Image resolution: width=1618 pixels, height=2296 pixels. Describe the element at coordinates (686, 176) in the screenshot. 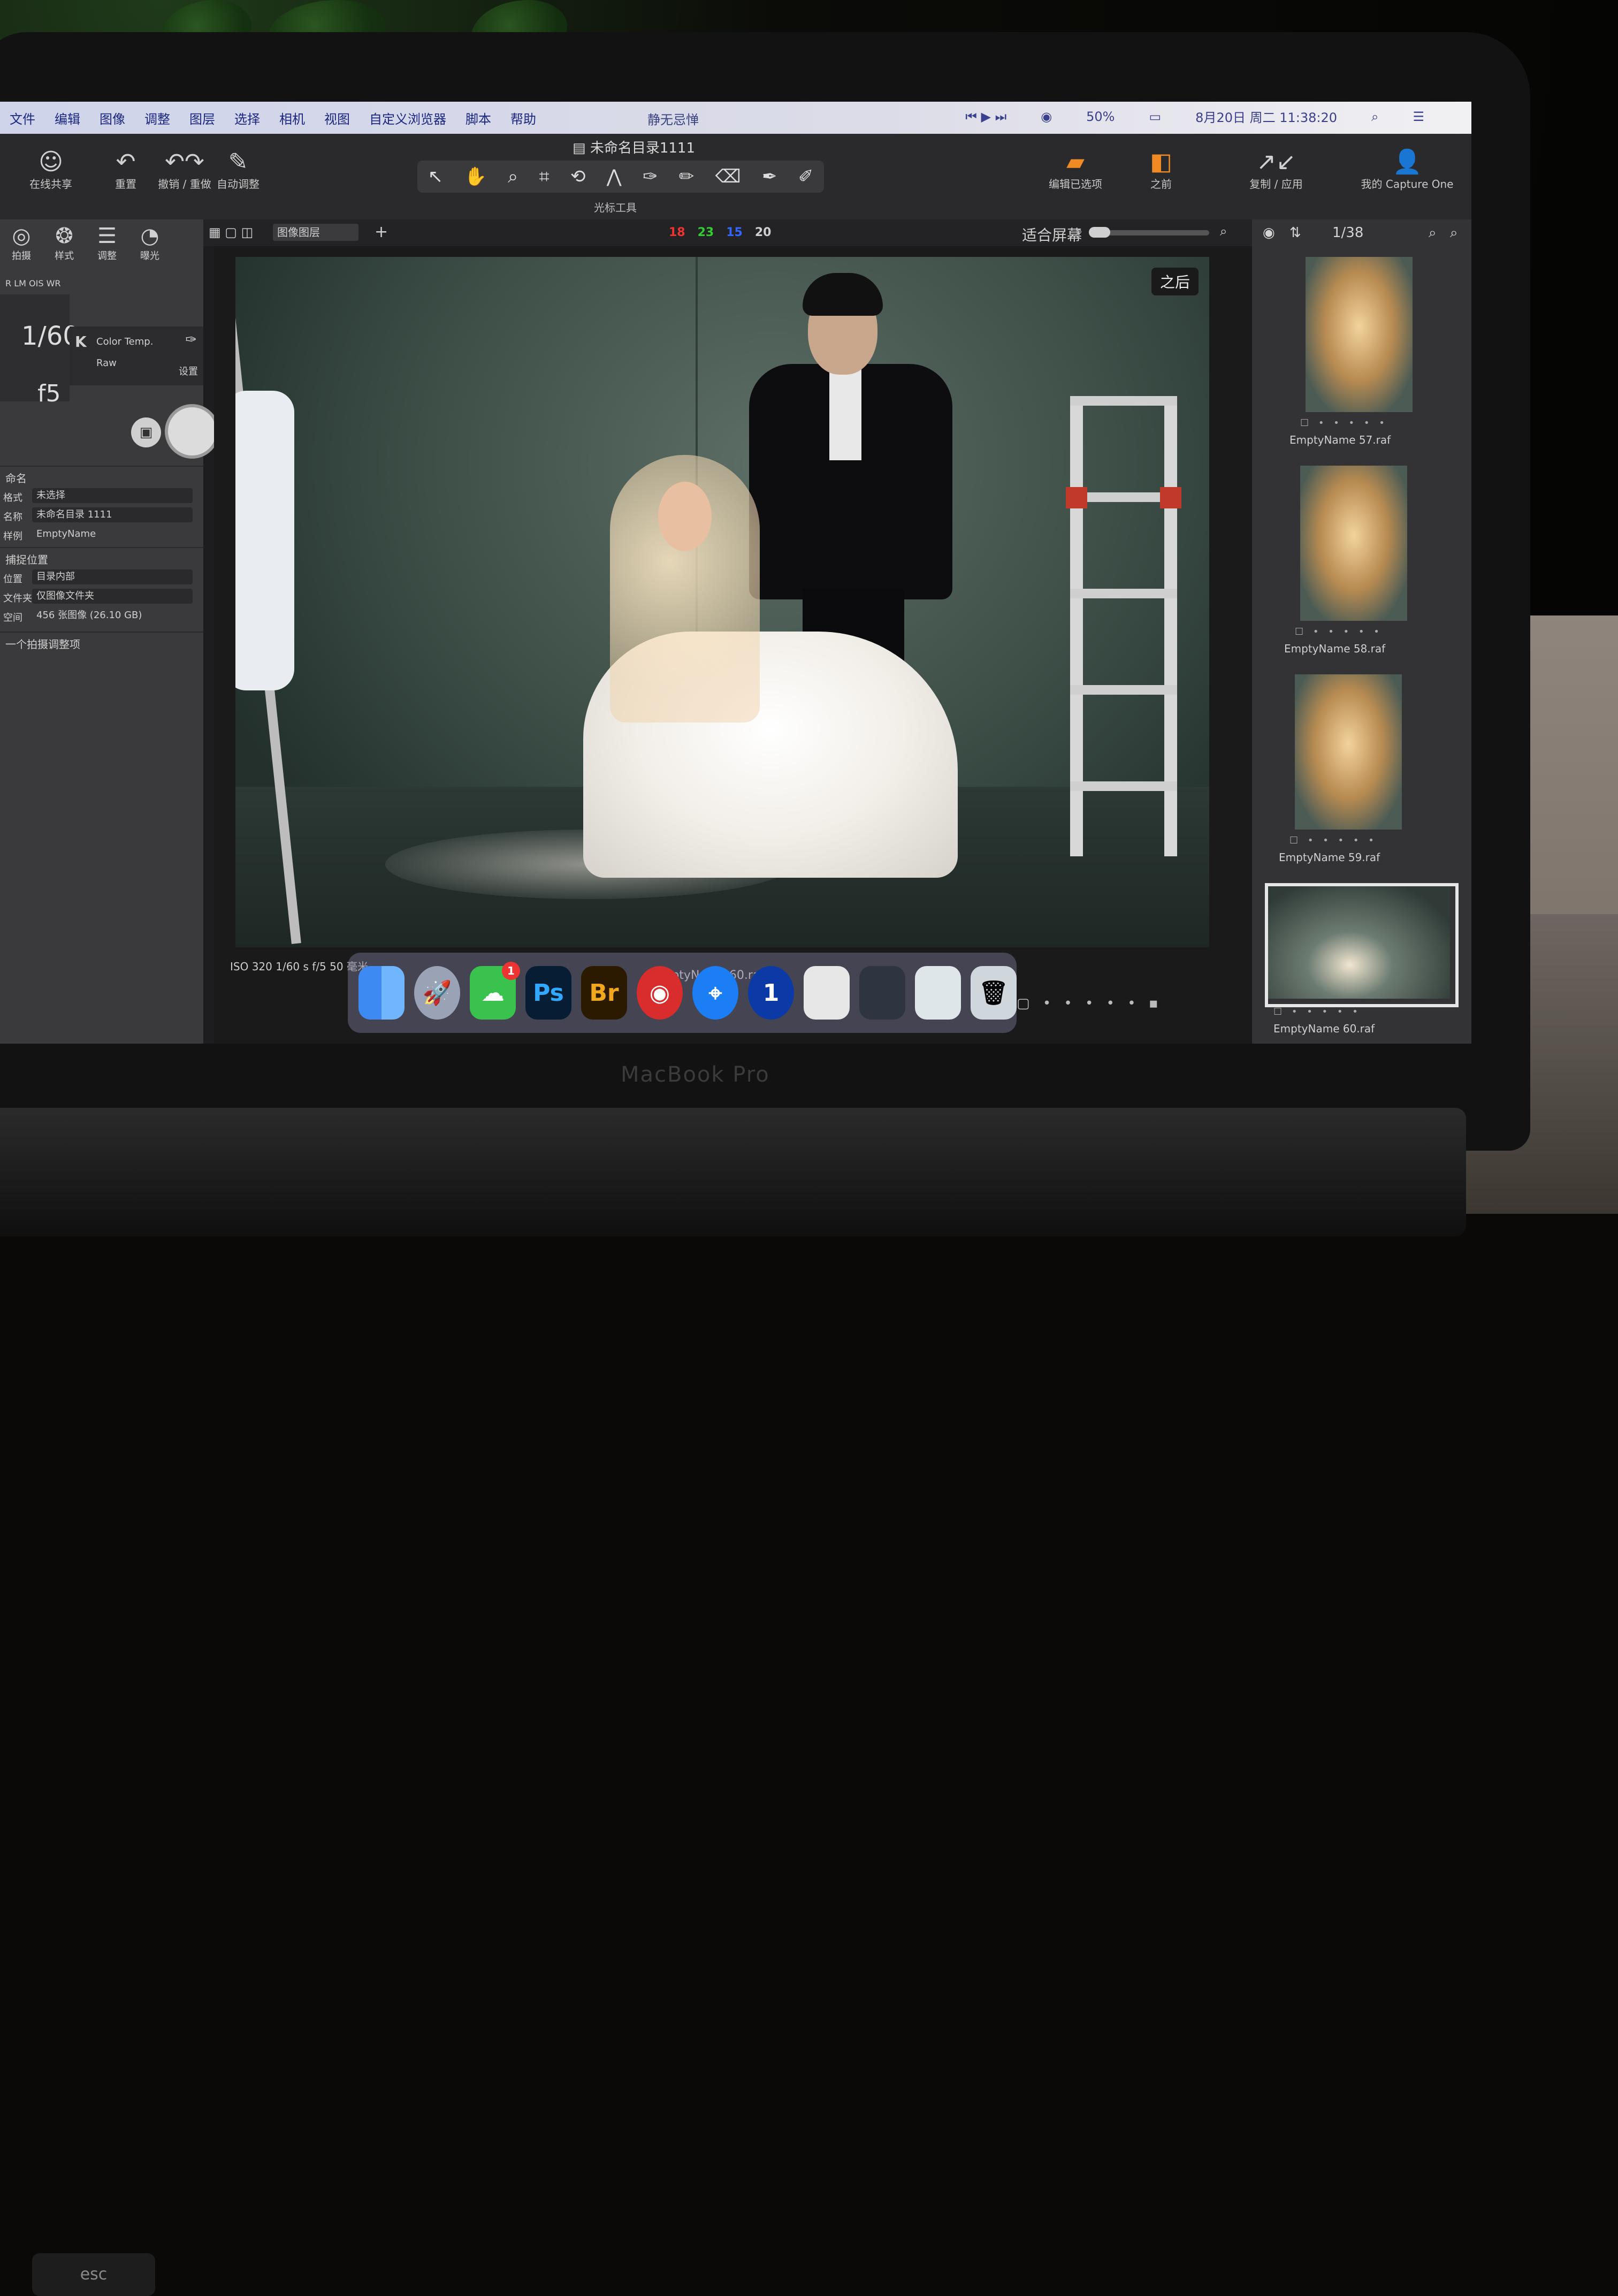

I see `brush-tool-icon: ✏` at that location.